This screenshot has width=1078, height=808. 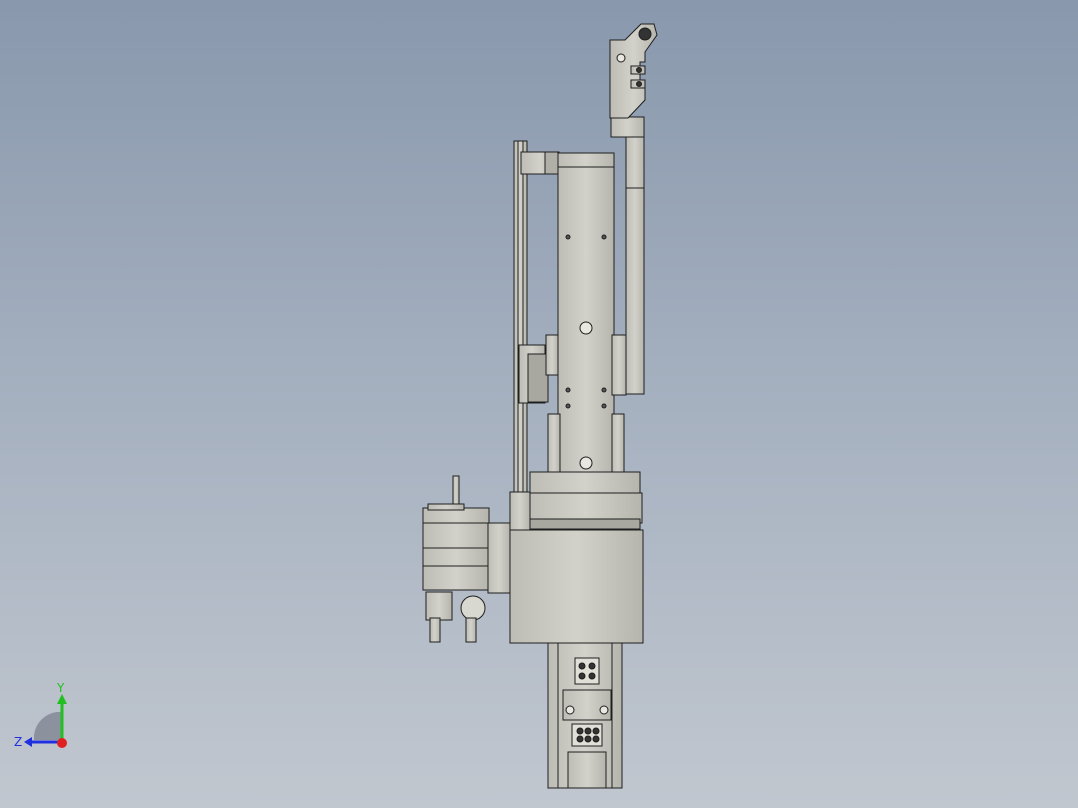 What do you see at coordinates (587, 735) in the screenshot?
I see `connector-lower` at bounding box center [587, 735].